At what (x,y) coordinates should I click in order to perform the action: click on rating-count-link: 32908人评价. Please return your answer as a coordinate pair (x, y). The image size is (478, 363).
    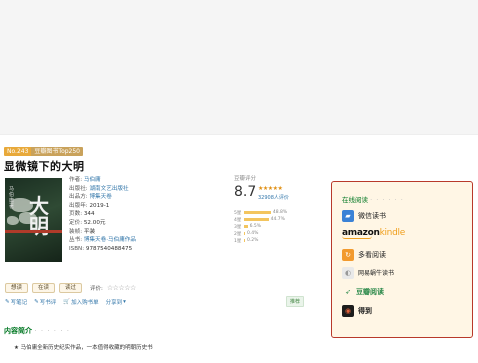
    Looking at the image, I should click on (273, 197).